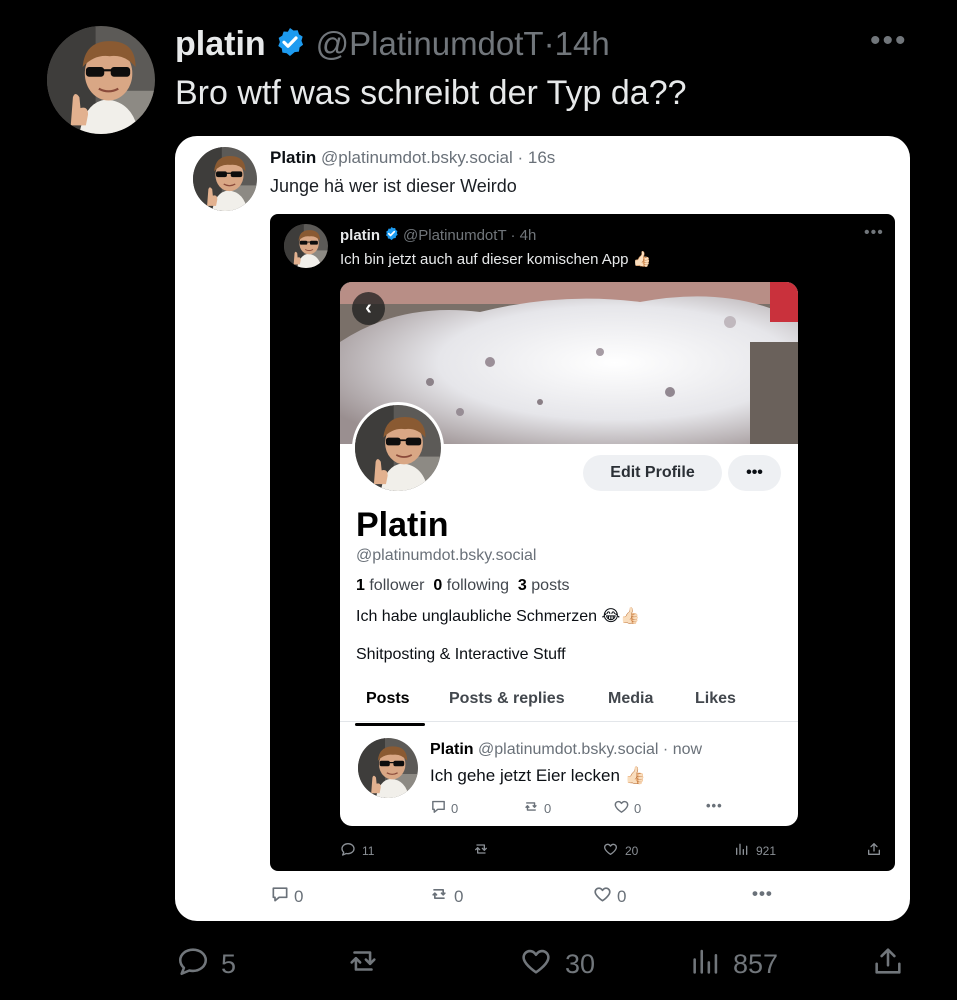 Image resolution: width=957 pixels, height=1000 pixels. I want to click on bsky-repost-count: 0, so click(459, 896).